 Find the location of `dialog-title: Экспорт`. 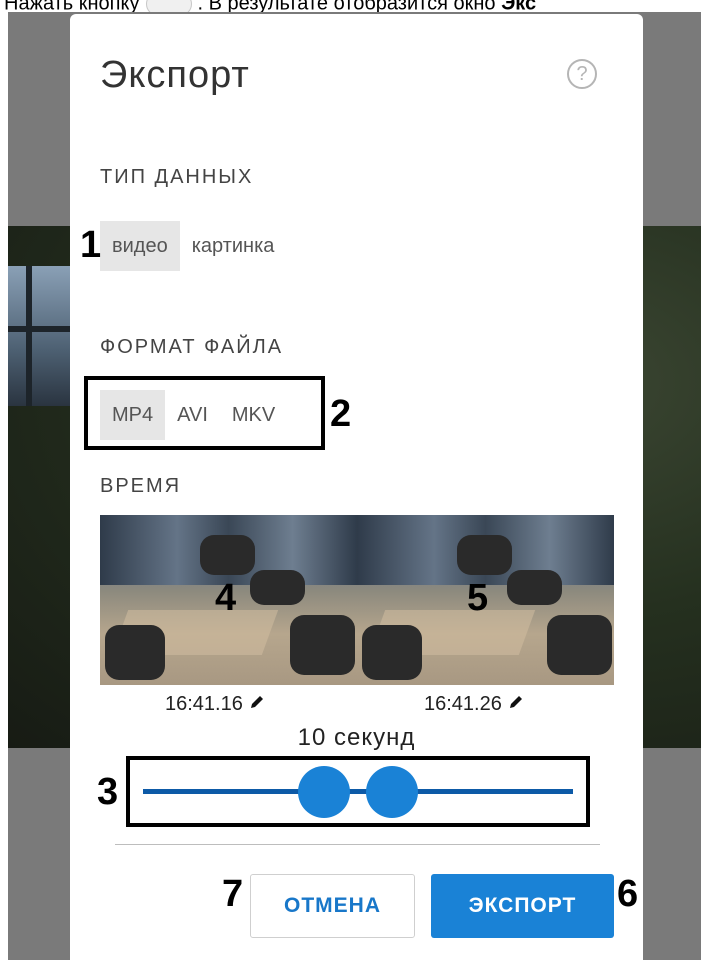

dialog-title: Экспорт is located at coordinates (175, 75).